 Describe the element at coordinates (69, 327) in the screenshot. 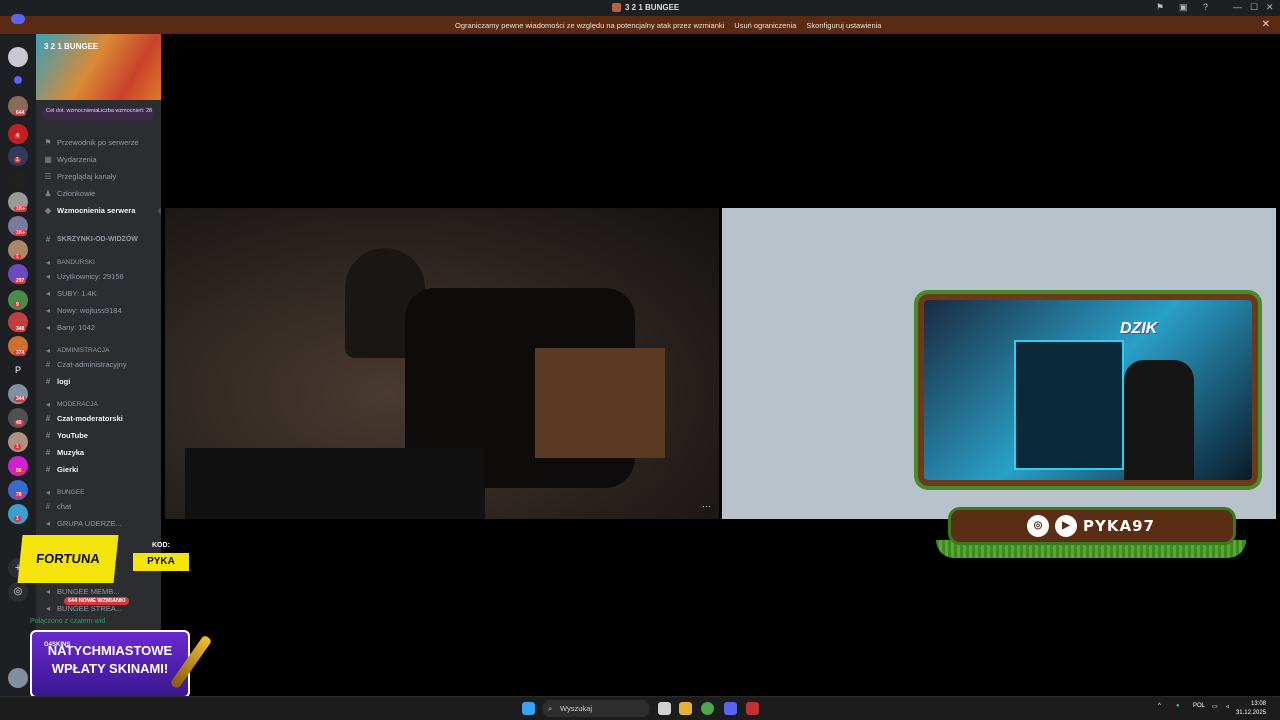

I see `channel-bany: ◂ Bany: 1042` at that location.